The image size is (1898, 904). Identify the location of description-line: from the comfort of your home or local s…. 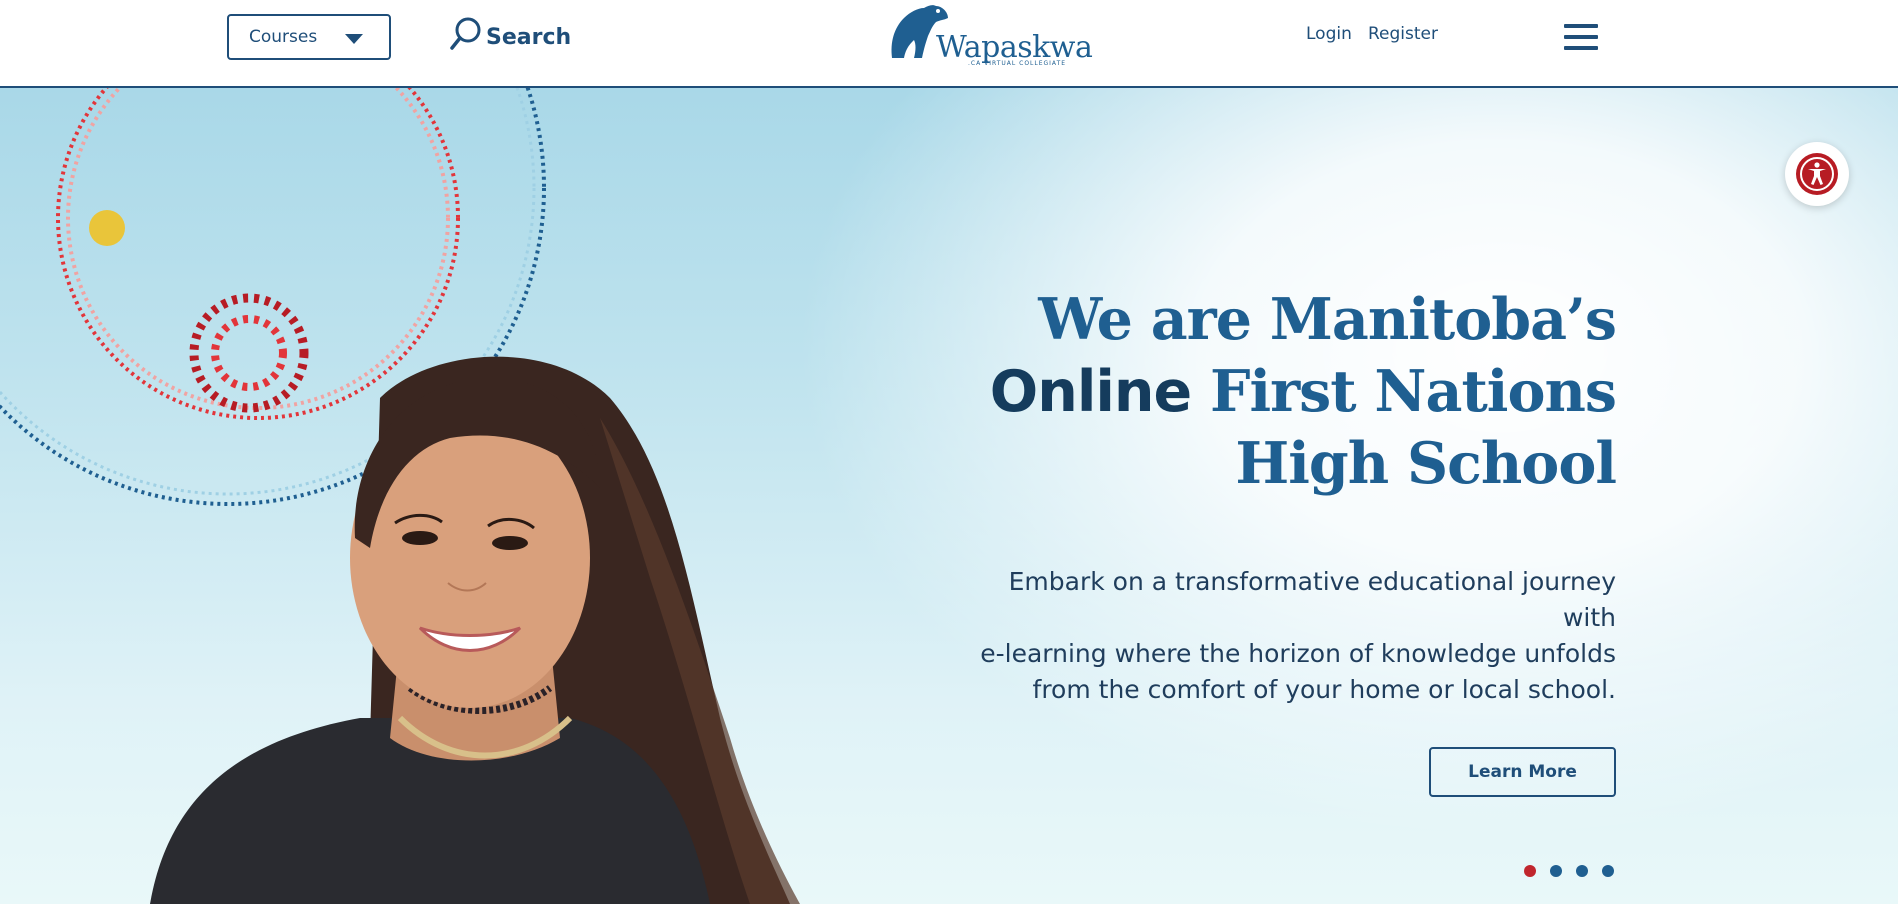
(1324, 689).